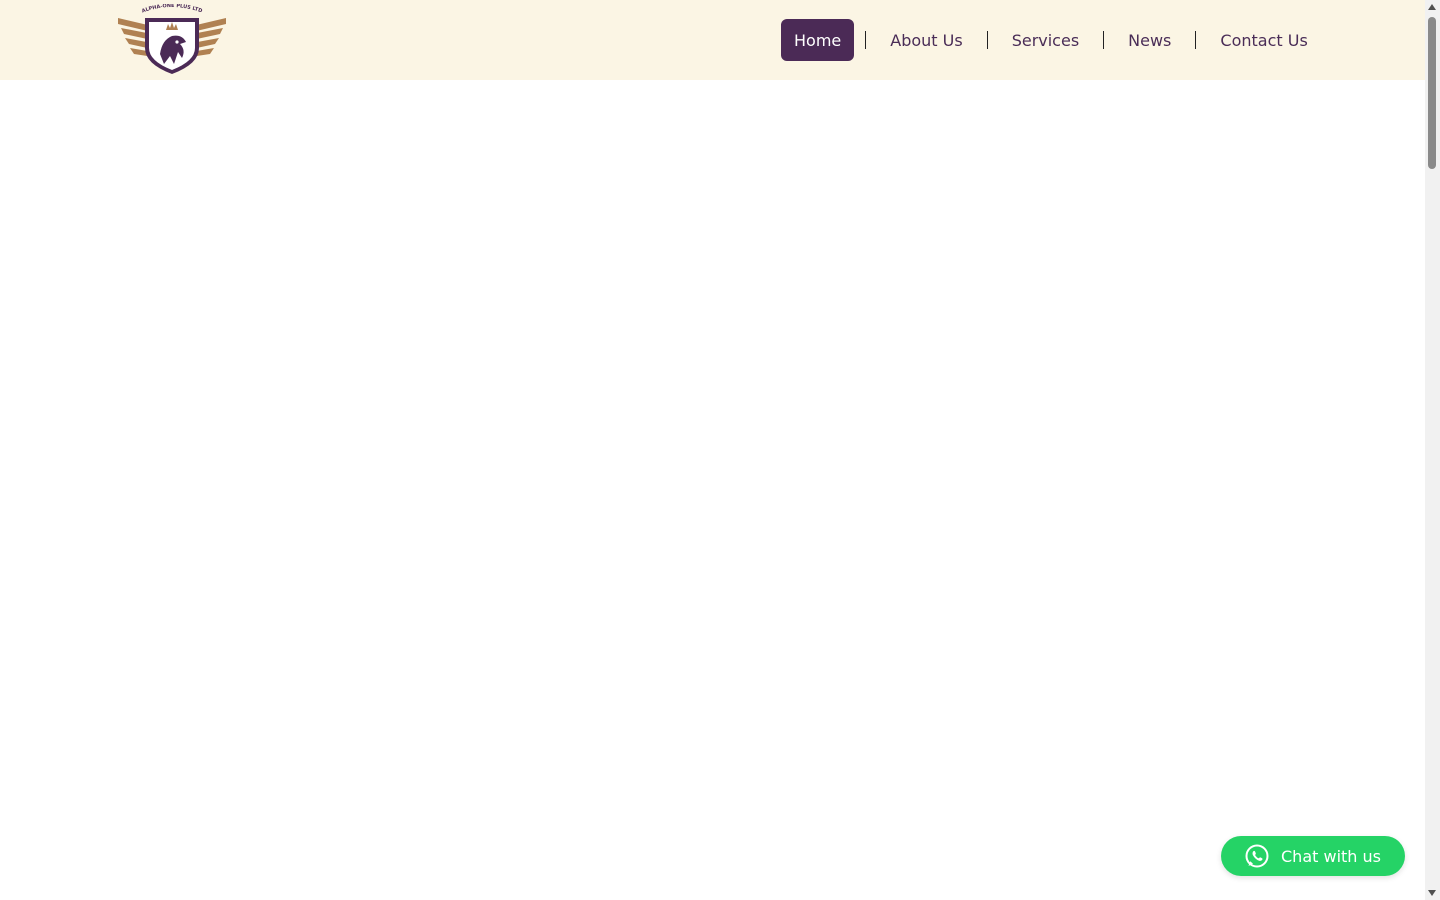 The width and height of the screenshot is (1440, 900). What do you see at coordinates (1149, 40) in the screenshot?
I see `nav-item-news: News` at bounding box center [1149, 40].